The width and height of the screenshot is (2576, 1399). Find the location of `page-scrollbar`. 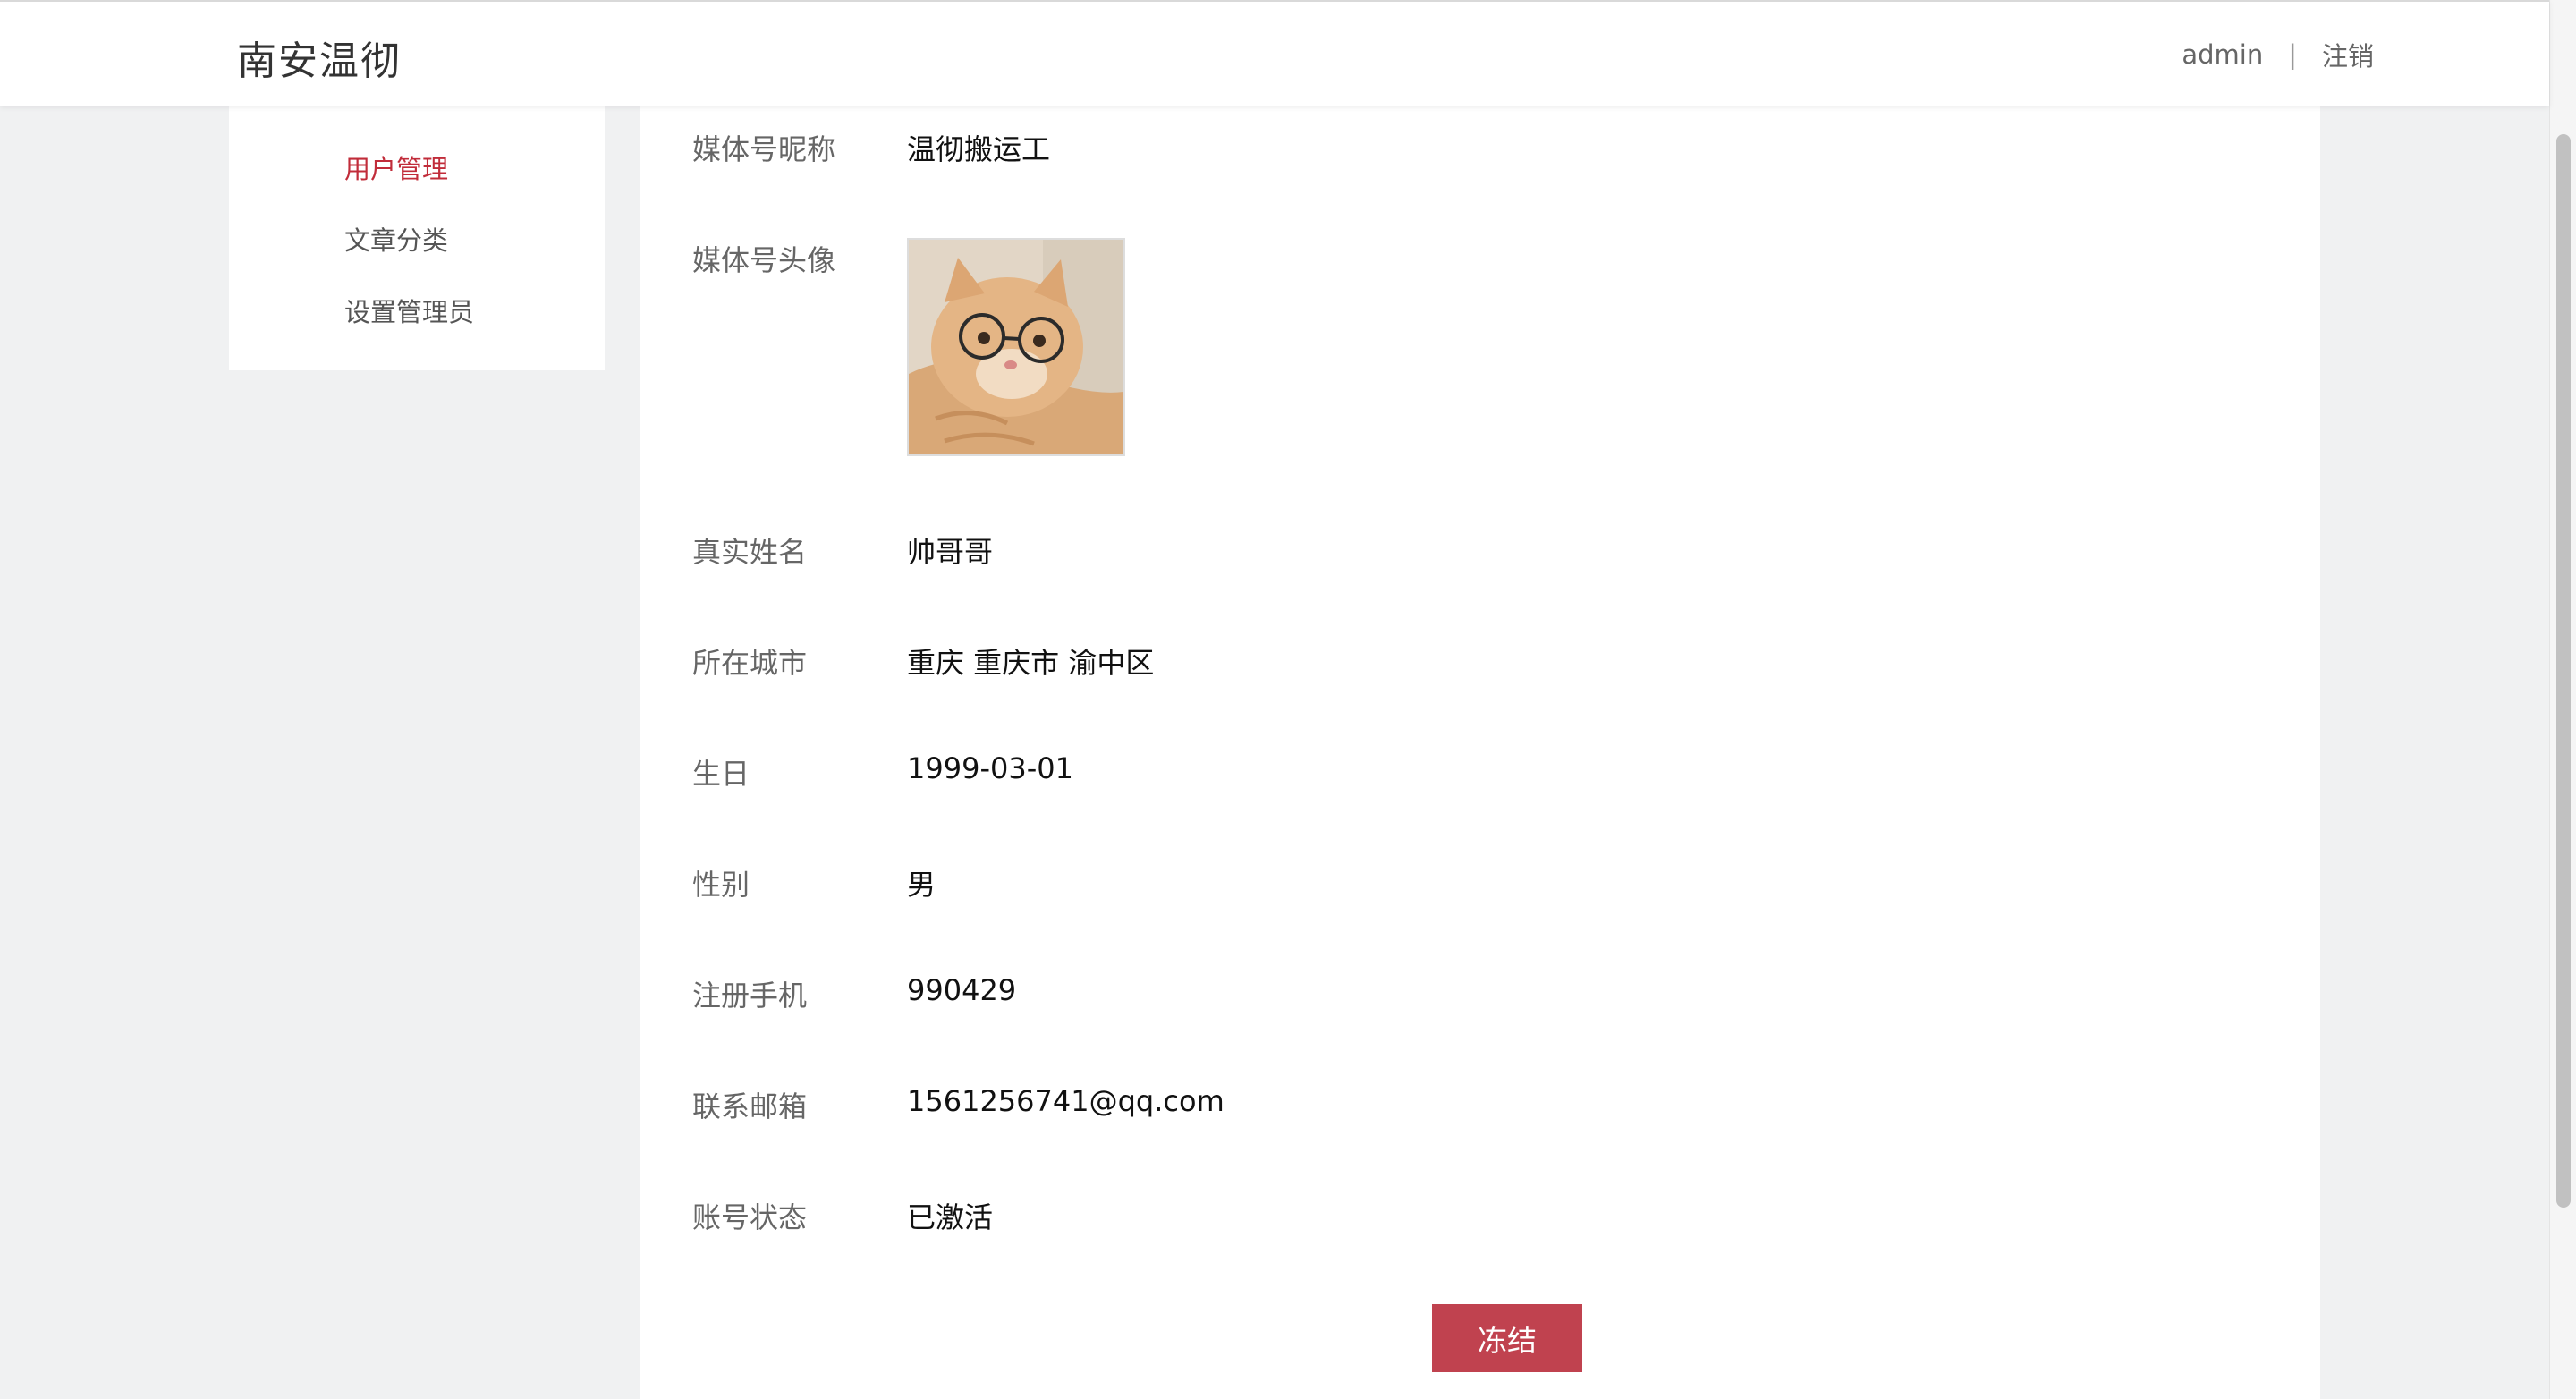

page-scrollbar is located at coordinates (2562, 699).